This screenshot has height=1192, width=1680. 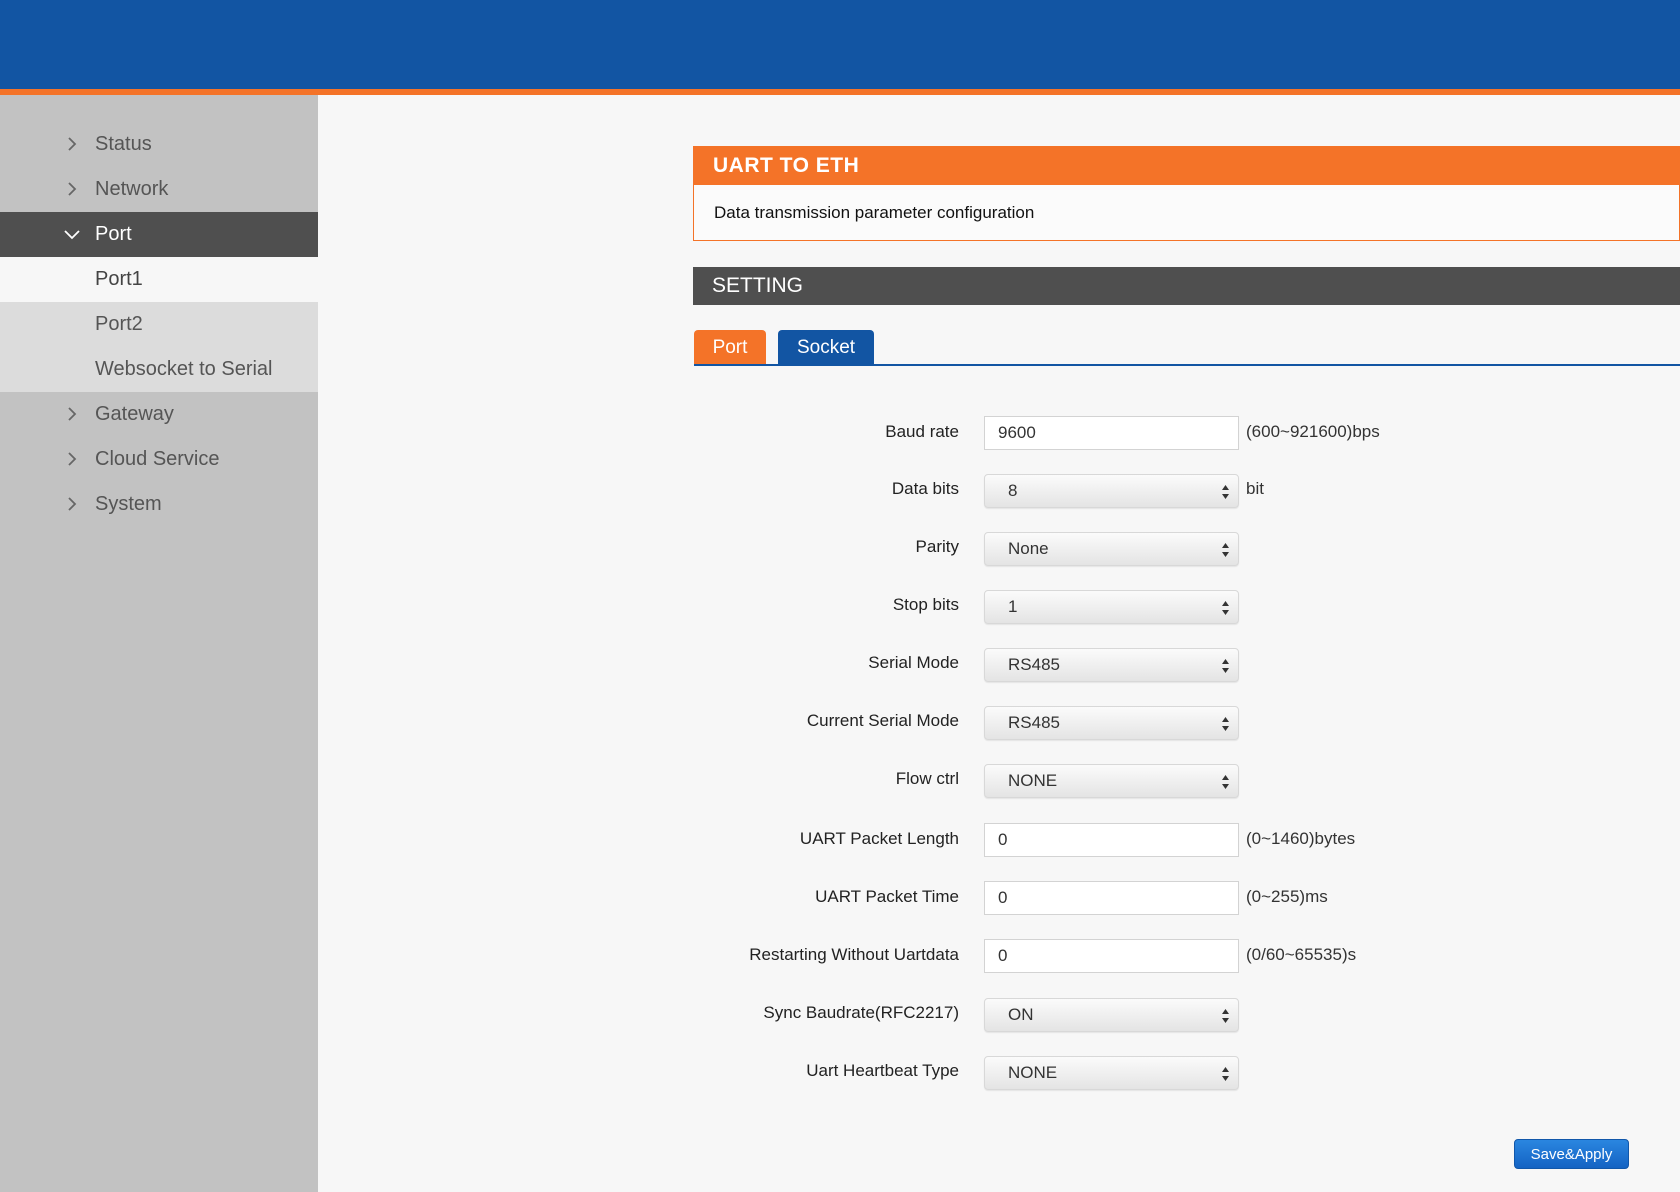 I want to click on tab-socket: Socket, so click(x=826, y=347).